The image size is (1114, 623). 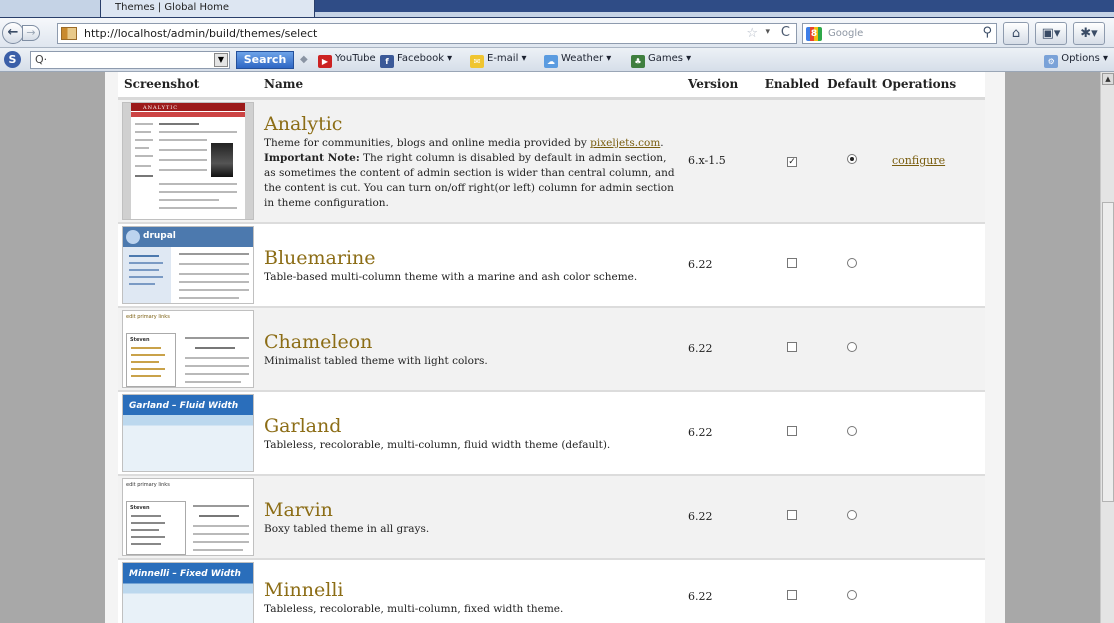 What do you see at coordinates (318, 341) in the screenshot?
I see `theme-name: Chameleon` at bounding box center [318, 341].